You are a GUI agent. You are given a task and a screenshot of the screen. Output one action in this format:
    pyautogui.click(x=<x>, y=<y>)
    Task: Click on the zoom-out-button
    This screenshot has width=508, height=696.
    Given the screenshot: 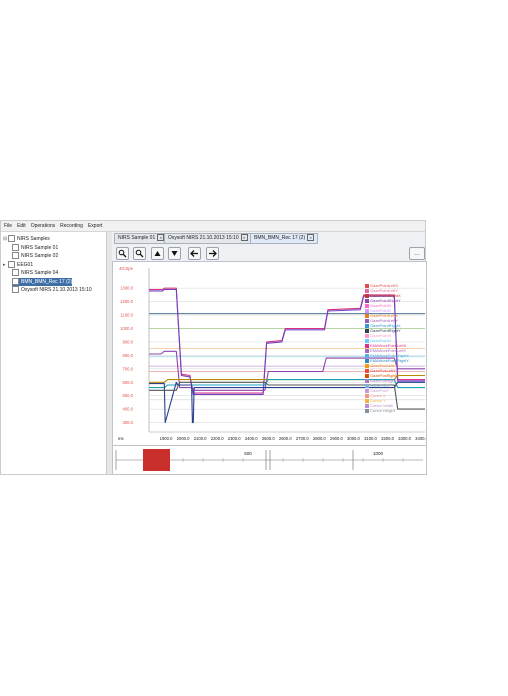 What is the action you would take?
    pyautogui.click(x=139, y=253)
    